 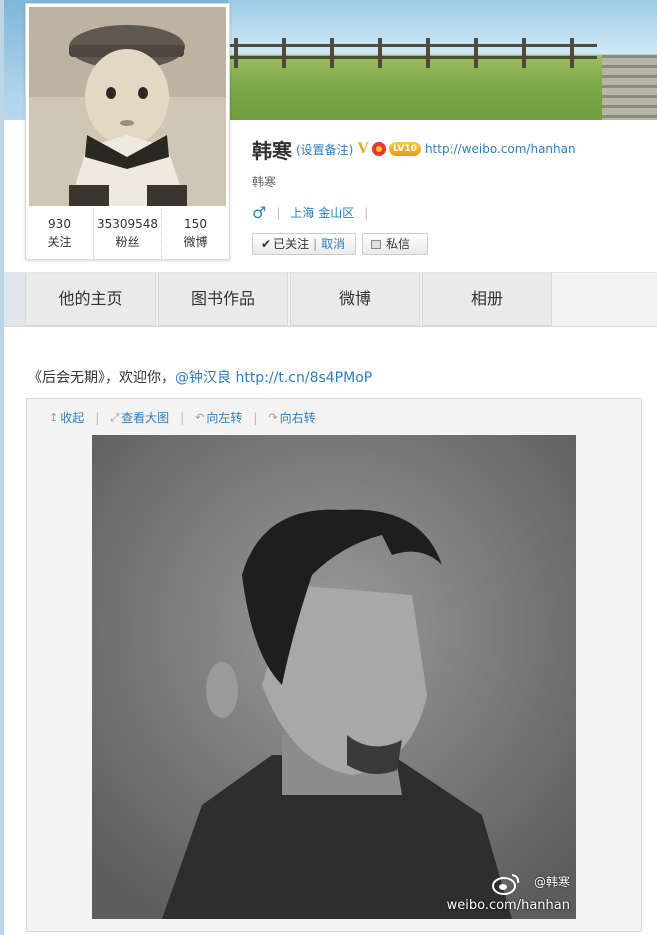 What do you see at coordinates (127, 106) in the screenshot?
I see `avatar` at bounding box center [127, 106].